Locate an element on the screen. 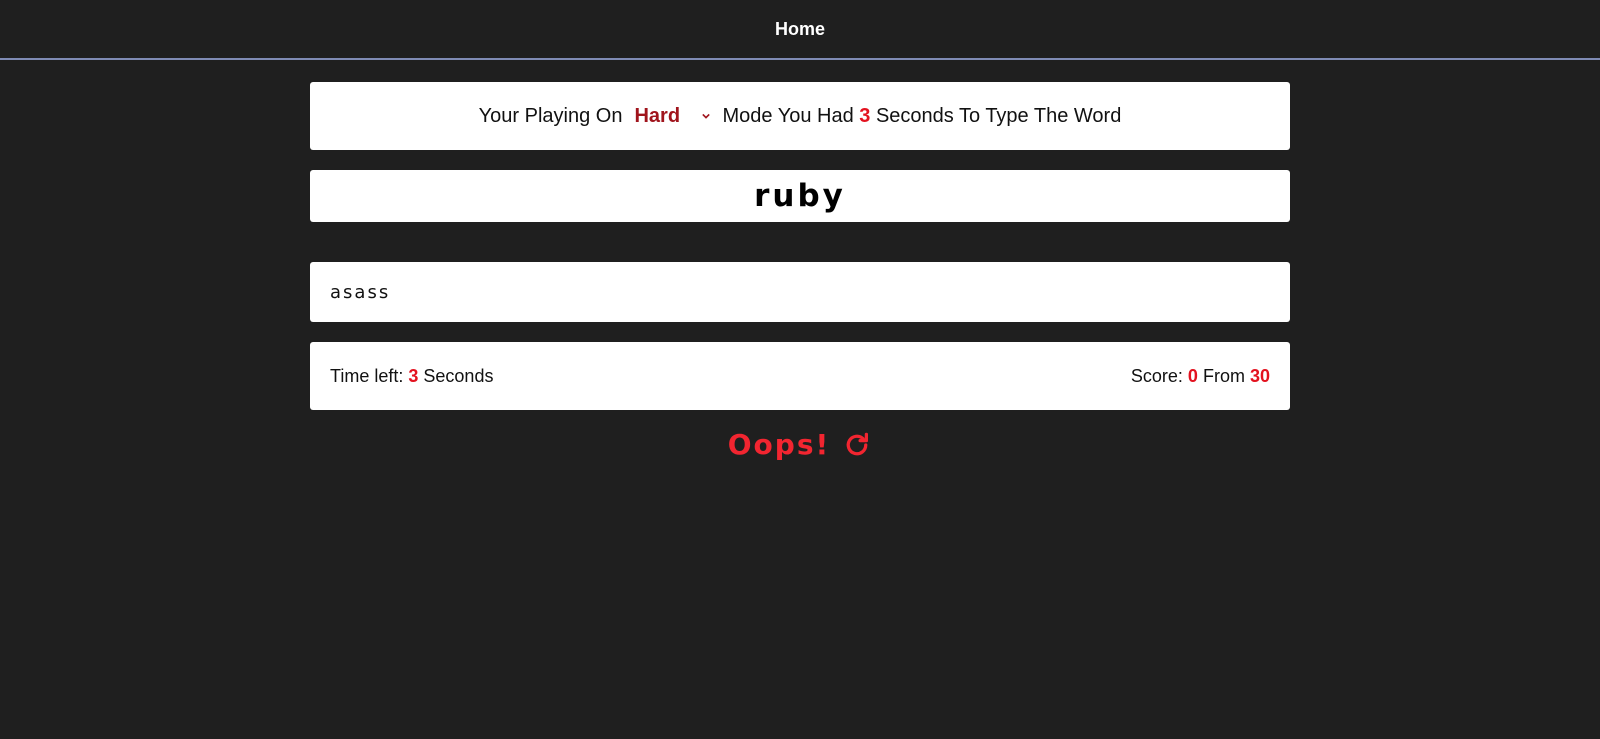 The height and width of the screenshot is (739, 1600). home-link: Home is located at coordinates (800, 29).